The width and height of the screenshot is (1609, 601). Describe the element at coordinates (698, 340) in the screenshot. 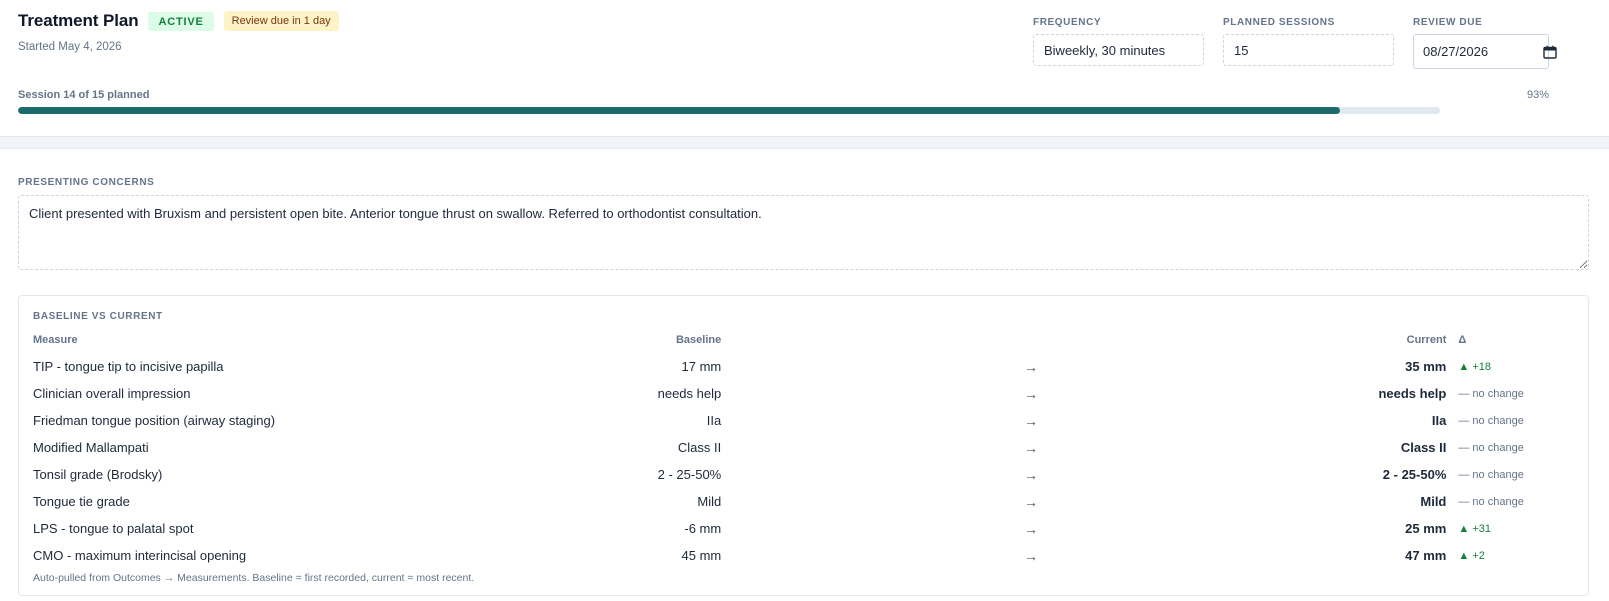

I see `column-header-baseline: Baseline` at that location.